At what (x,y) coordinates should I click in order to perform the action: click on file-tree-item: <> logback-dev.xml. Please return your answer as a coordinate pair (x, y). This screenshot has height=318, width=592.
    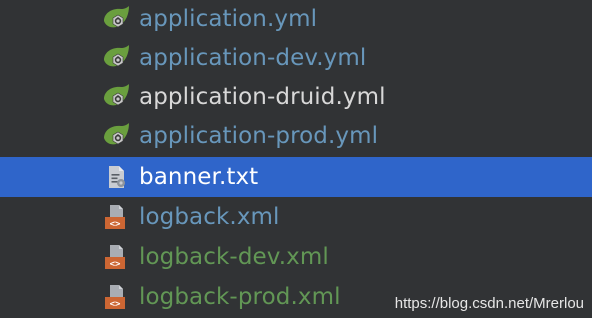
    Looking at the image, I should click on (296, 257).